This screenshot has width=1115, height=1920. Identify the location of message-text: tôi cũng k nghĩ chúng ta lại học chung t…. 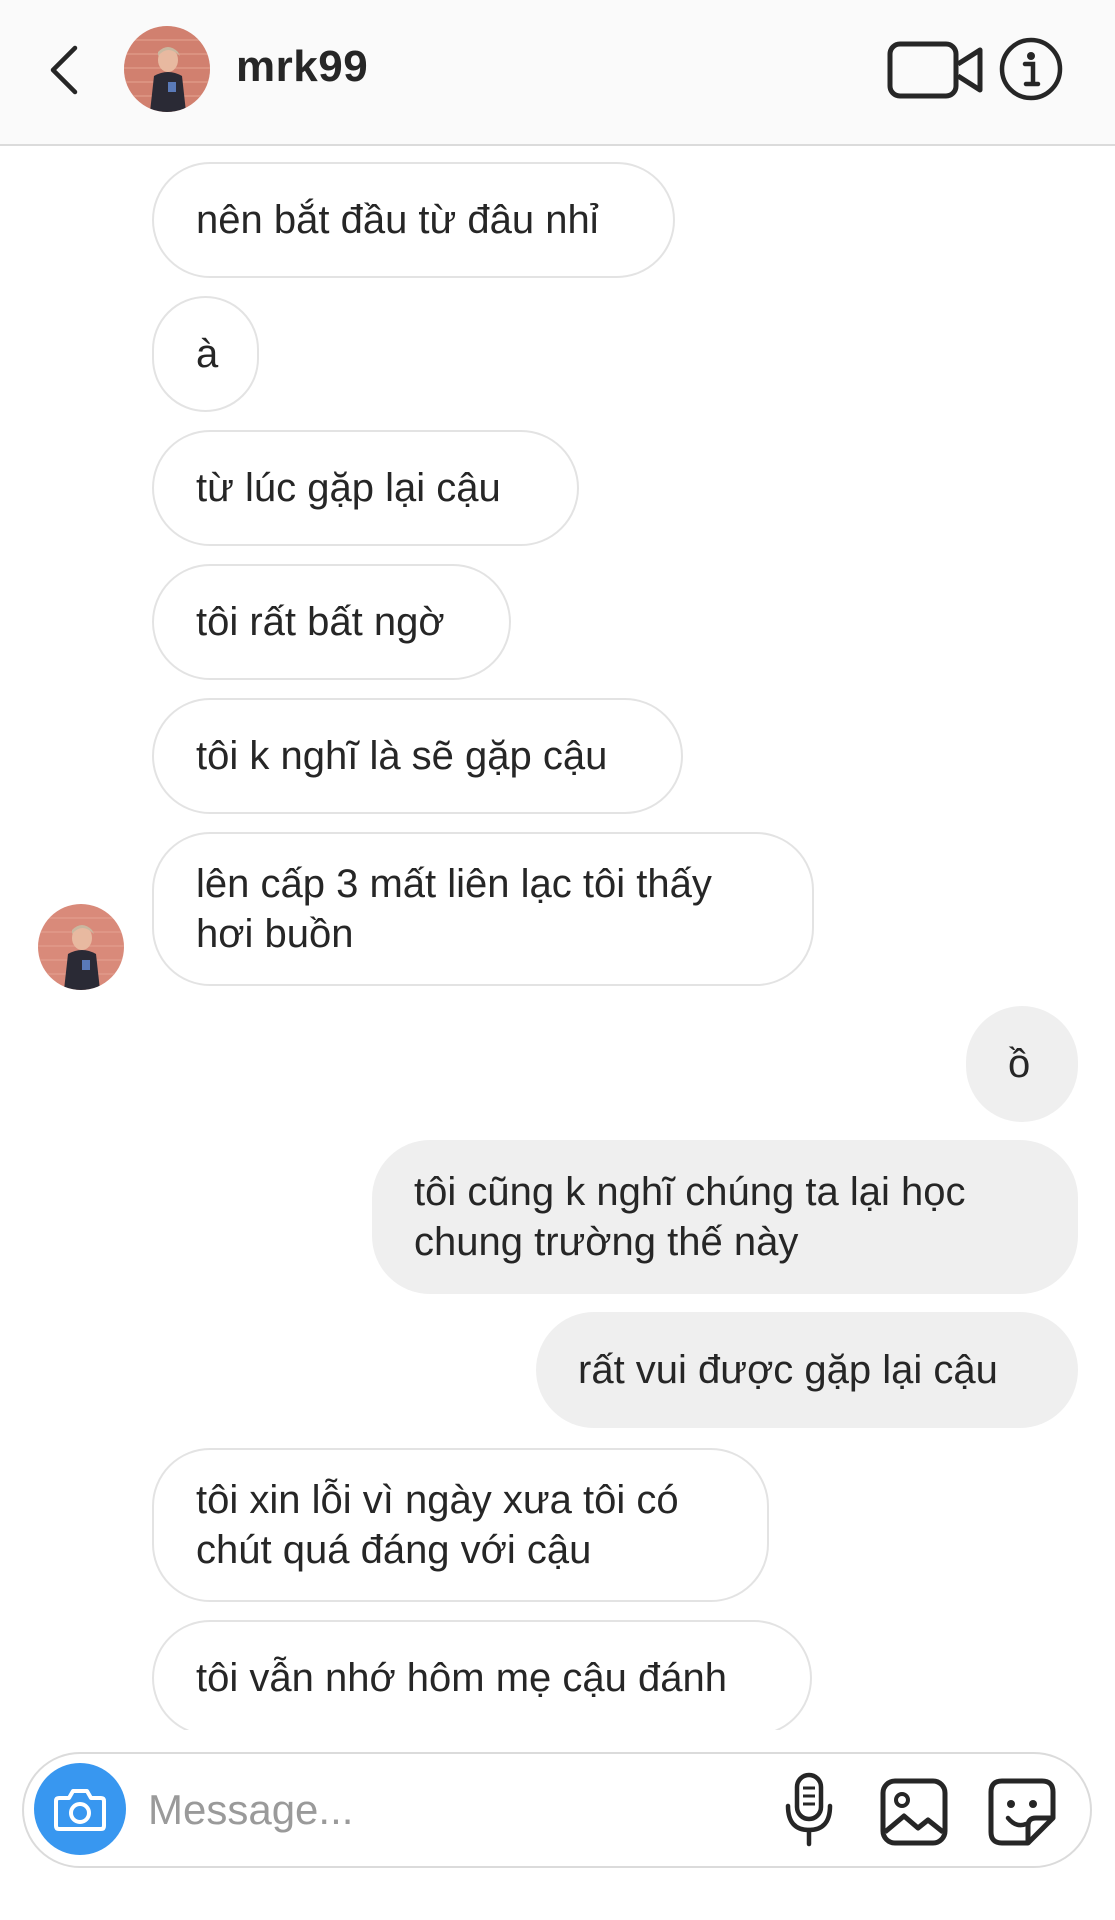
(690, 1217).